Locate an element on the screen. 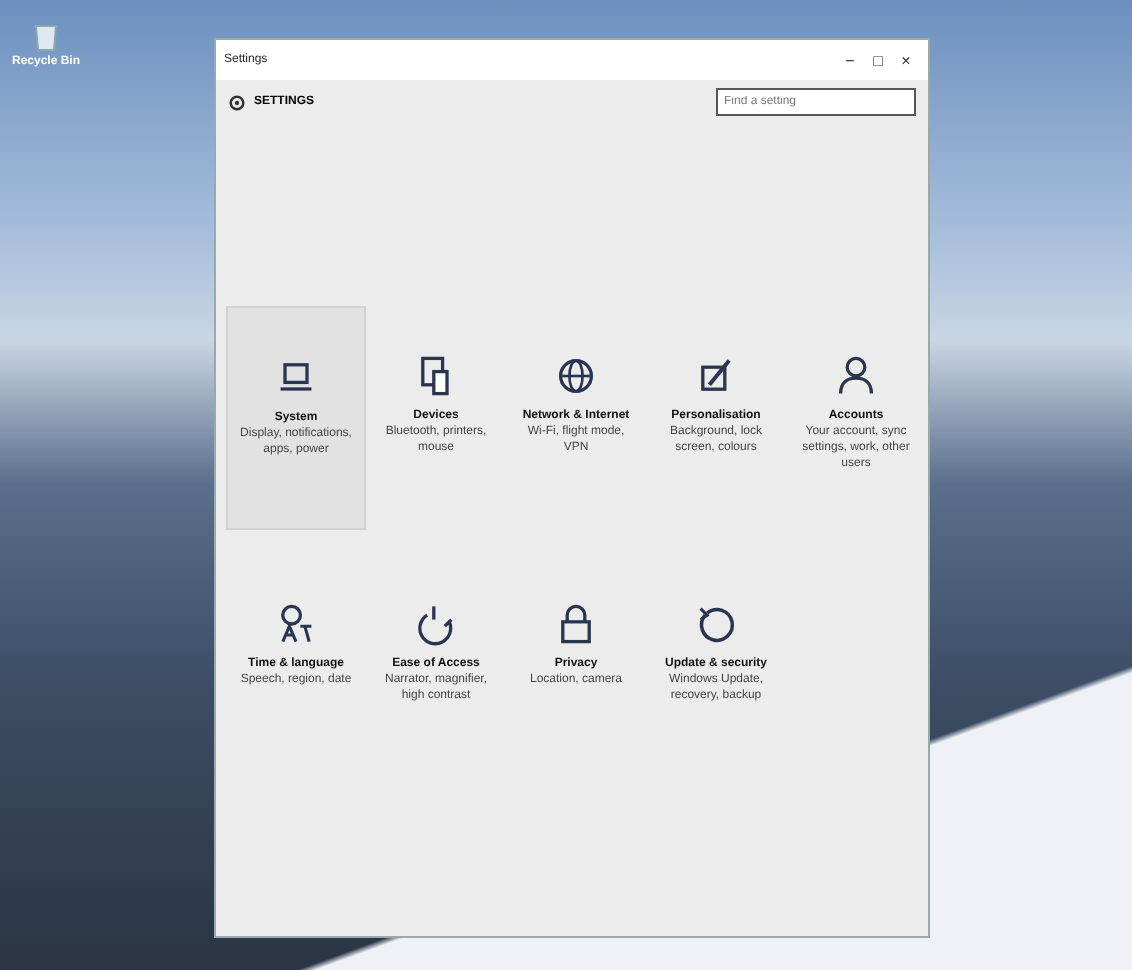 The image size is (1132, 970). globe-icon is located at coordinates (576, 376).